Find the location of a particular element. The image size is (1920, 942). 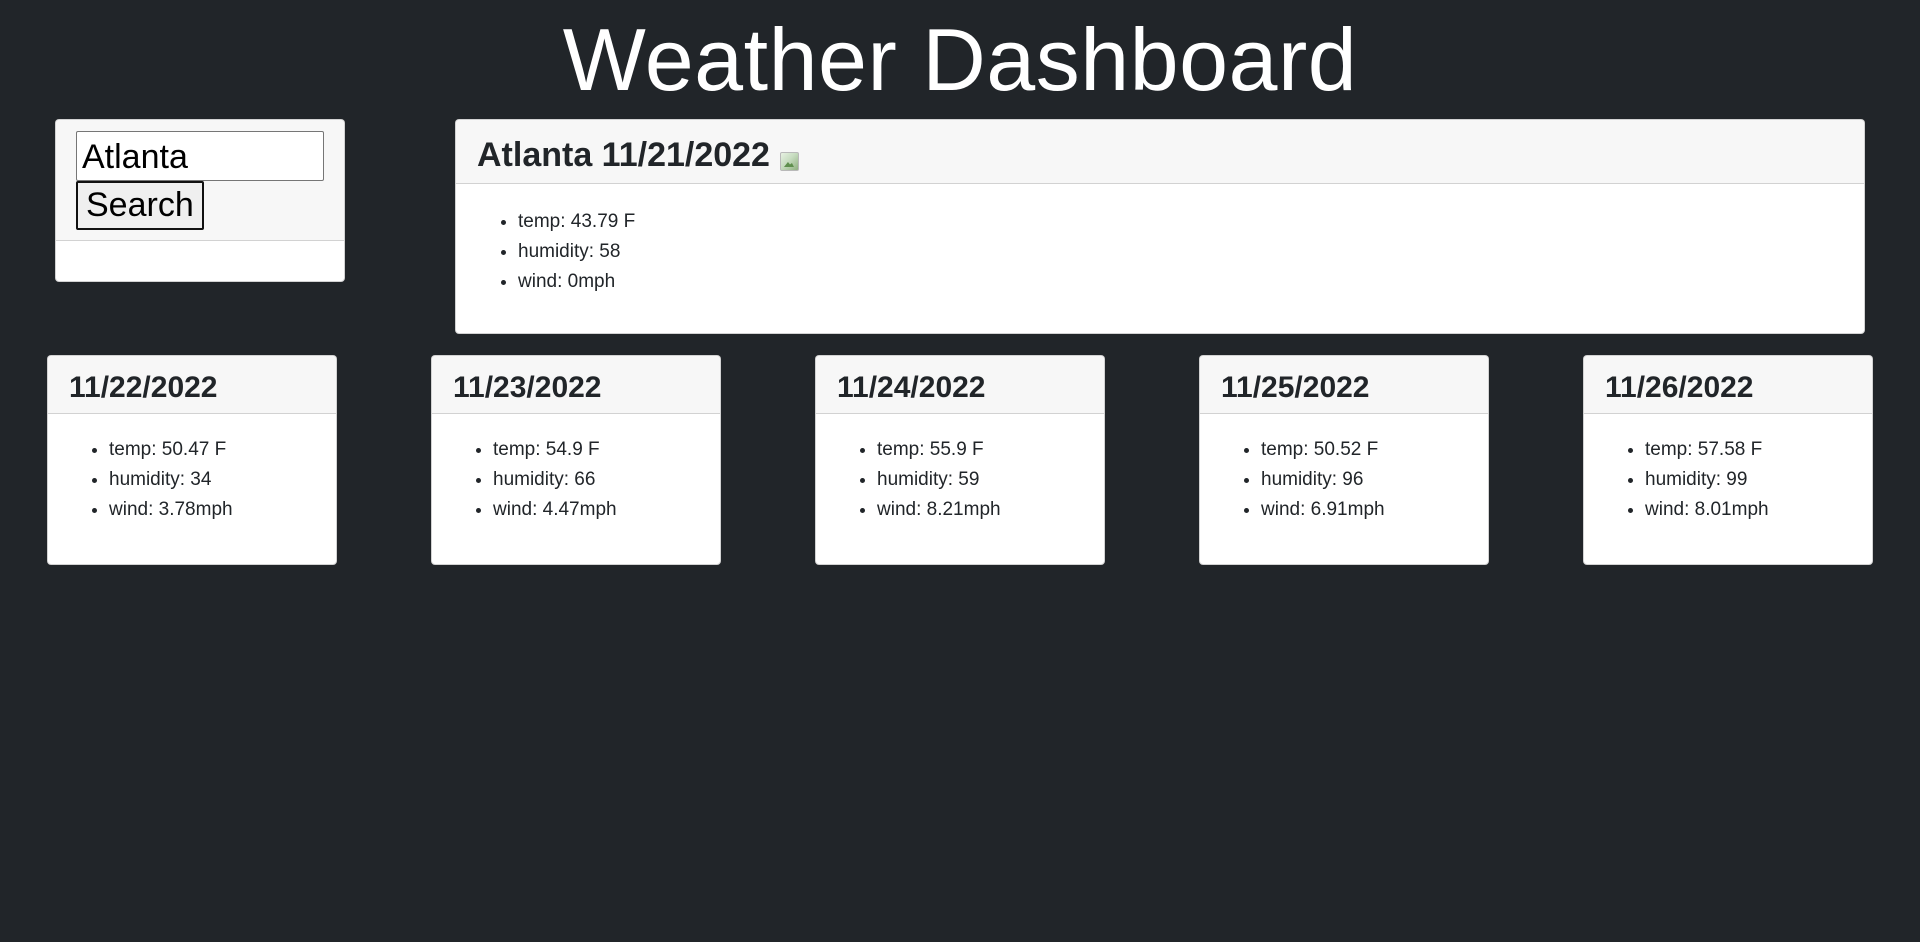

forecast-card-header: 11/23/2022 is located at coordinates (576, 385).